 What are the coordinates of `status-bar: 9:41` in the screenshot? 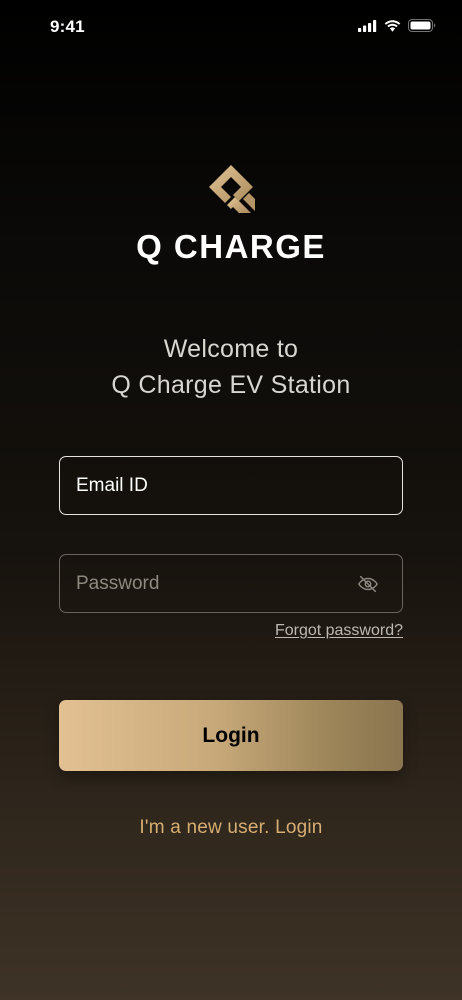 It's located at (231, 28).